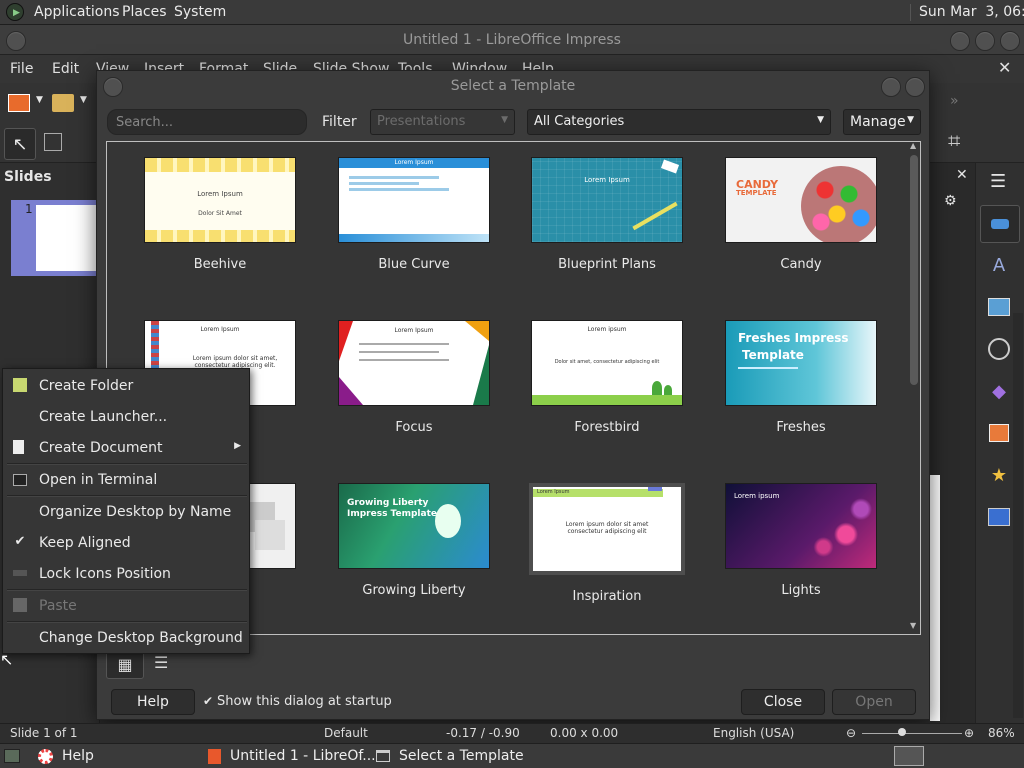 The width and height of the screenshot is (1024, 768). I want to click on zoom-slider, so click(912, 733).